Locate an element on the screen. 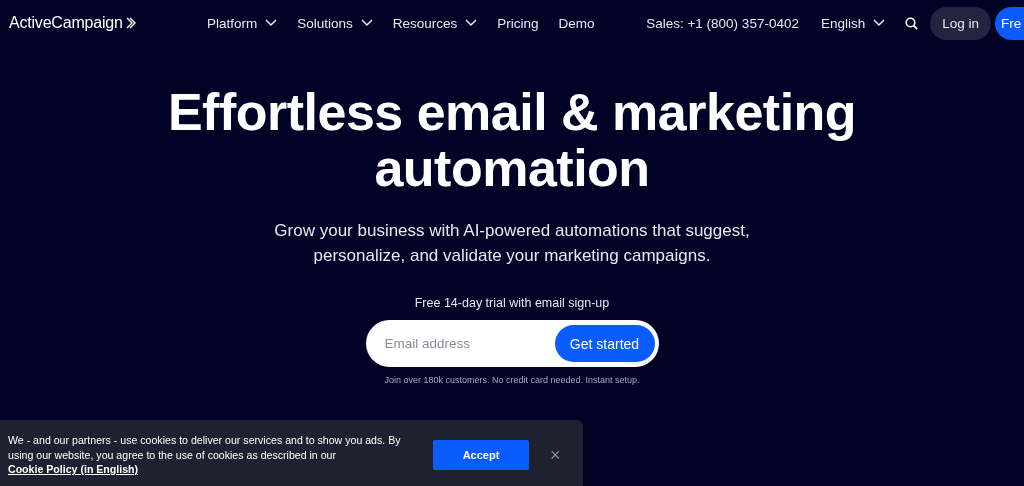 The width and height of the screenshot is (1024, 486). hero-subtitle: Grow your business with AI-powered automations that suggest, personalize, and validate your marketing campaigns. is located at coordinates (512, 243).